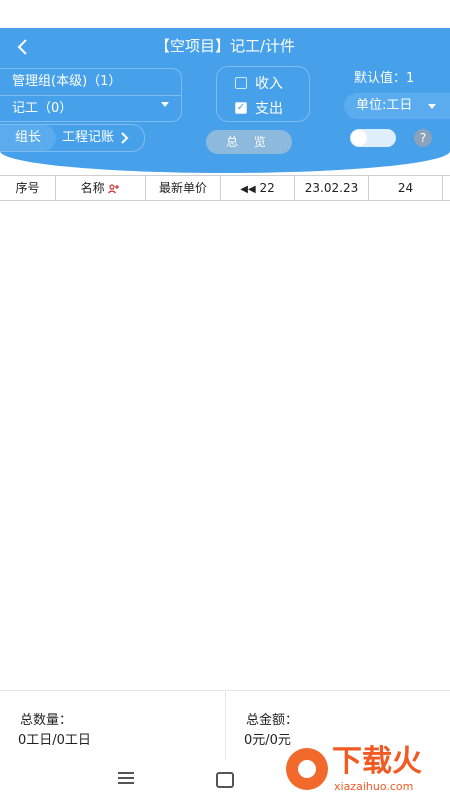 Image resolution: width=450 pixels, height=800 pixels. I want to click on chevron-right-icon, so click(125, 137).